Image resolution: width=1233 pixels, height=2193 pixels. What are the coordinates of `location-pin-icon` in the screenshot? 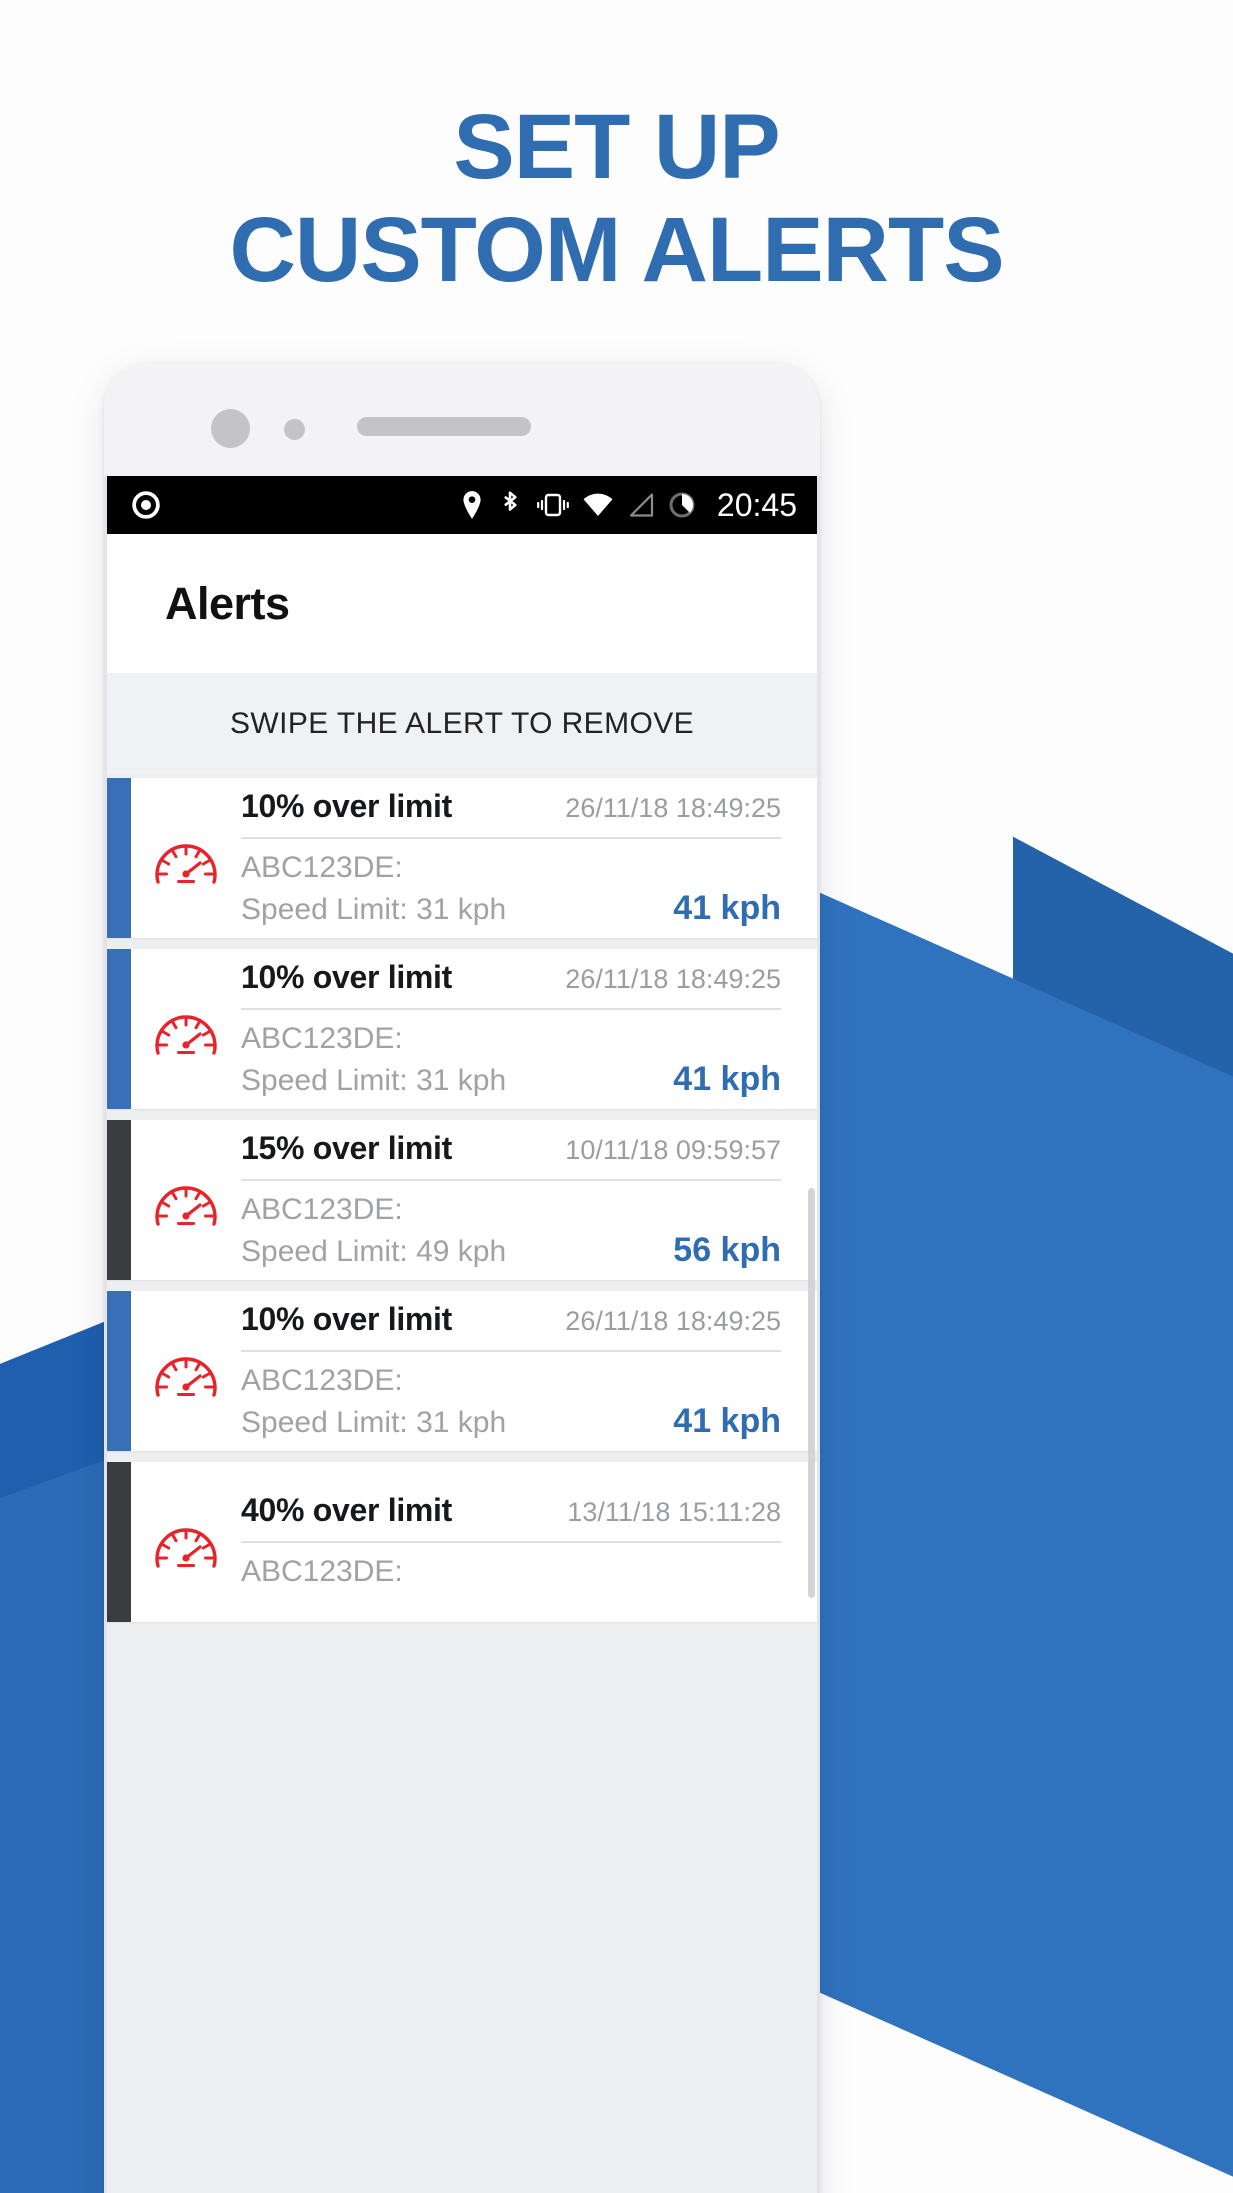 It's located at (472, 505).